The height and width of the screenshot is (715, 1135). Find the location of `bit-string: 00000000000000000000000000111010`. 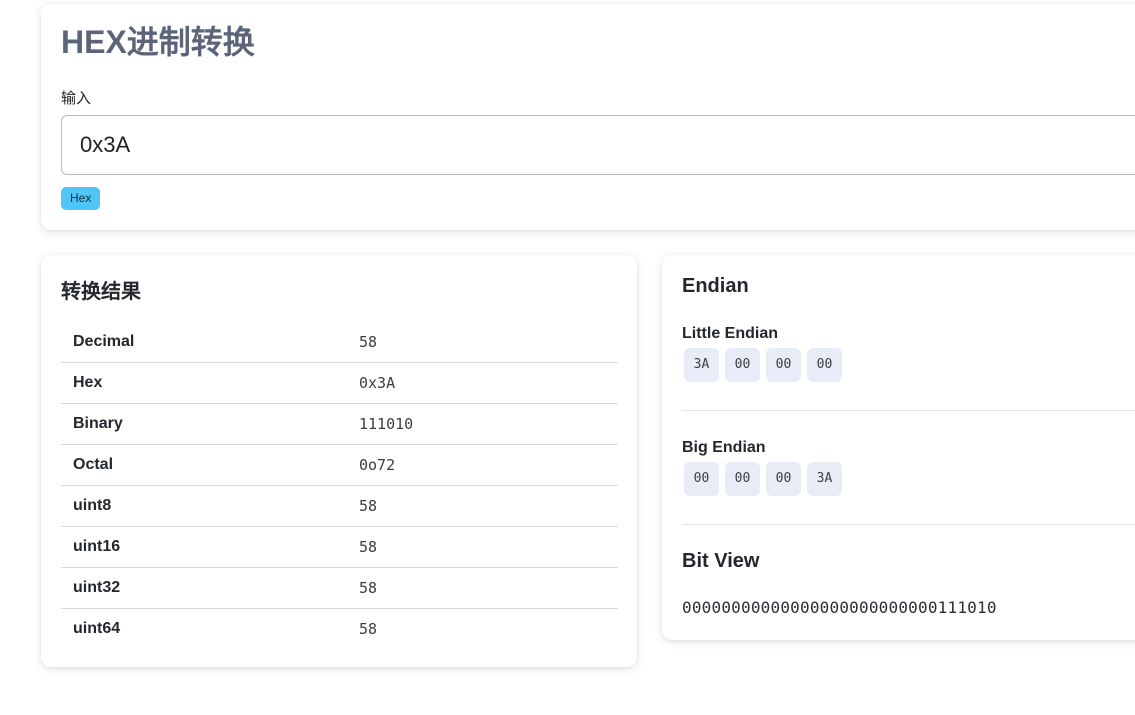

bit-string: 00000000000000000000000000111010 is located at coordinates (839, 607).